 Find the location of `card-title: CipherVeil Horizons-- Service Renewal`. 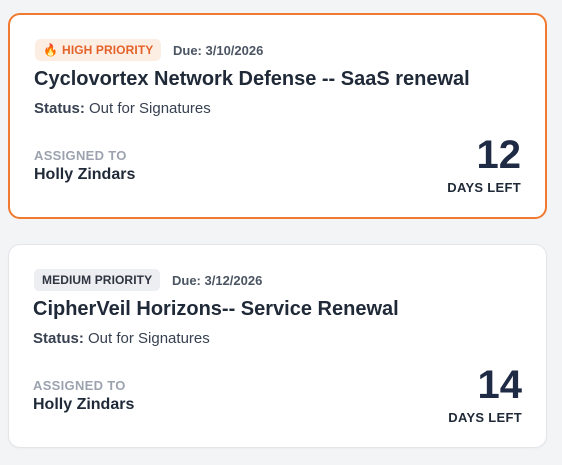

card-title: CipherVeil Horizons-- Service Renewal is located at coordinates (216, 309).